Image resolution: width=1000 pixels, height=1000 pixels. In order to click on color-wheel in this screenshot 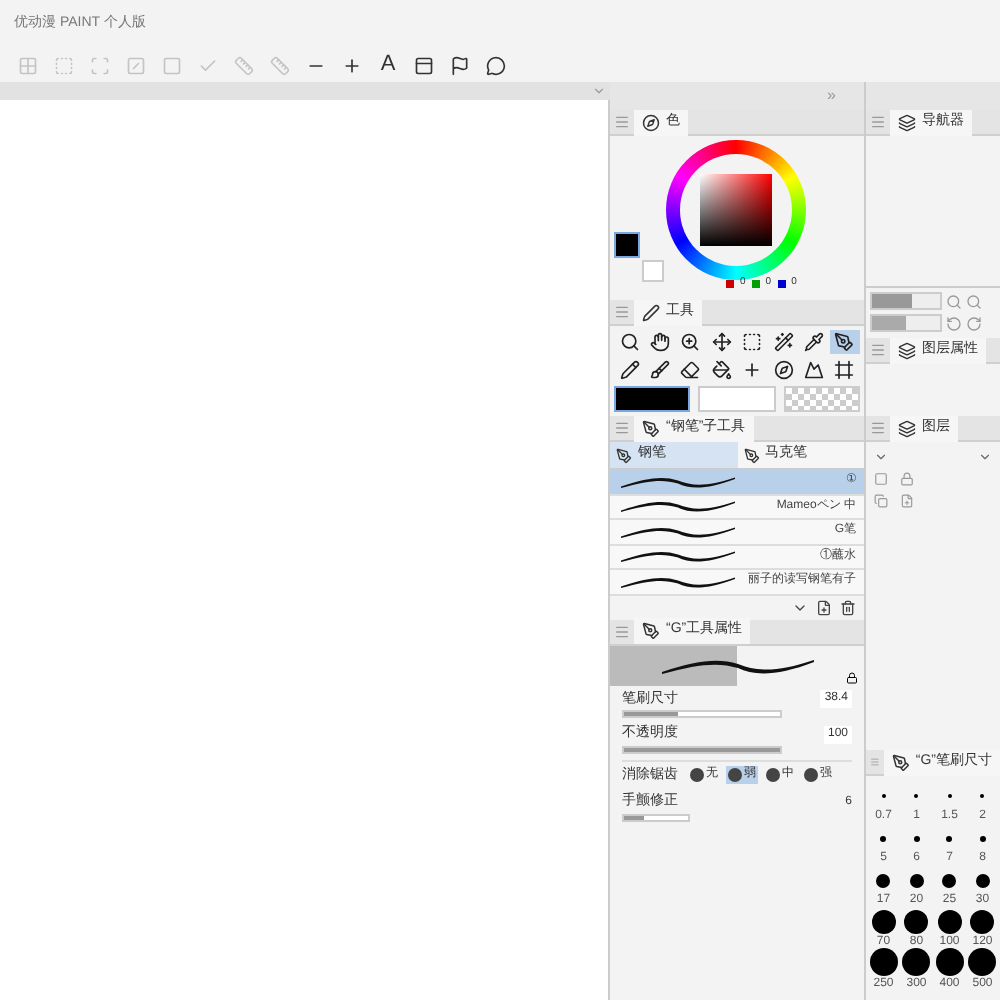, I will do `click(736, 210)`.